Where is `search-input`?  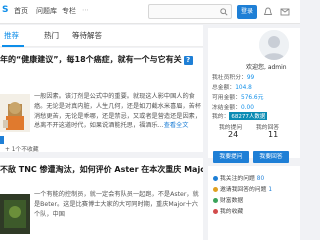
search-input is located at coordinates (190, 11).